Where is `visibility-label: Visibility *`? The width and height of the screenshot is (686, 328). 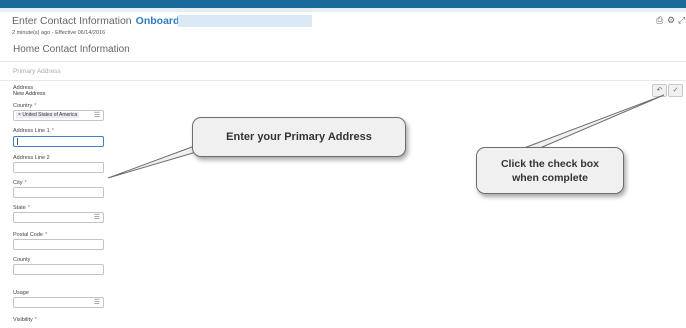
visibility-label: Visibility * is located at coordinates (25, 320).